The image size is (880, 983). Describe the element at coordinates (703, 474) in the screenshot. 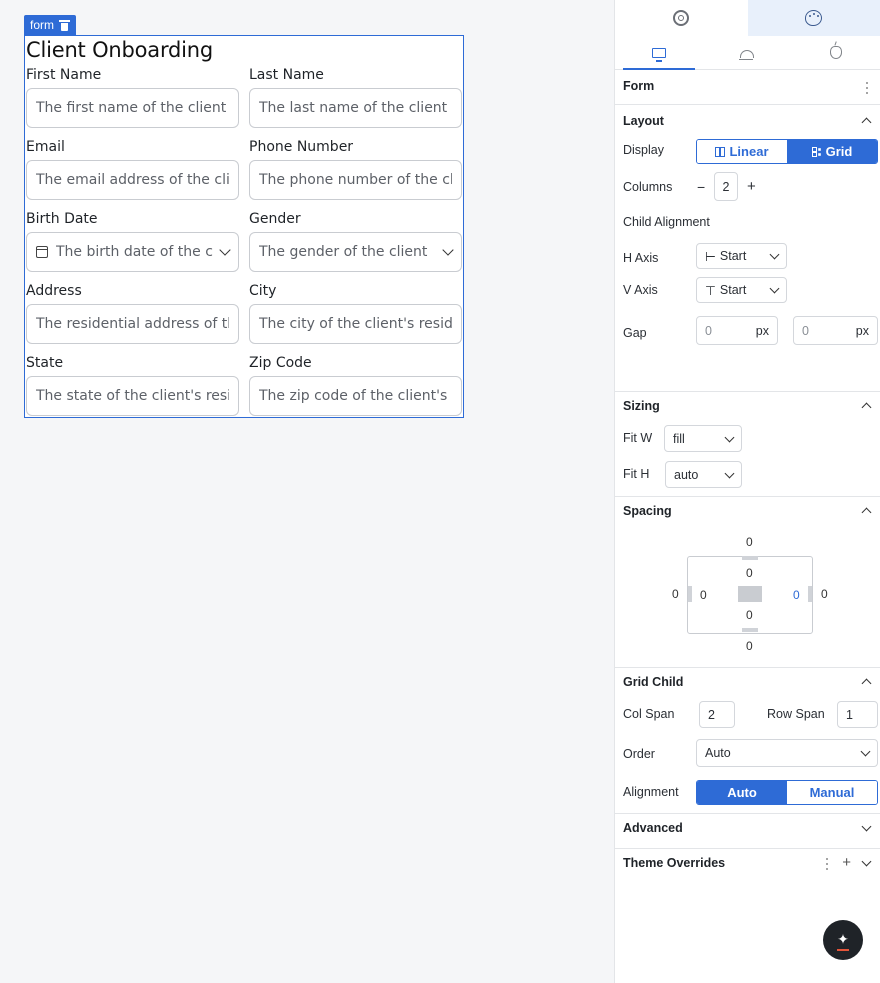

I see `fit-h-select: auto` at that location.